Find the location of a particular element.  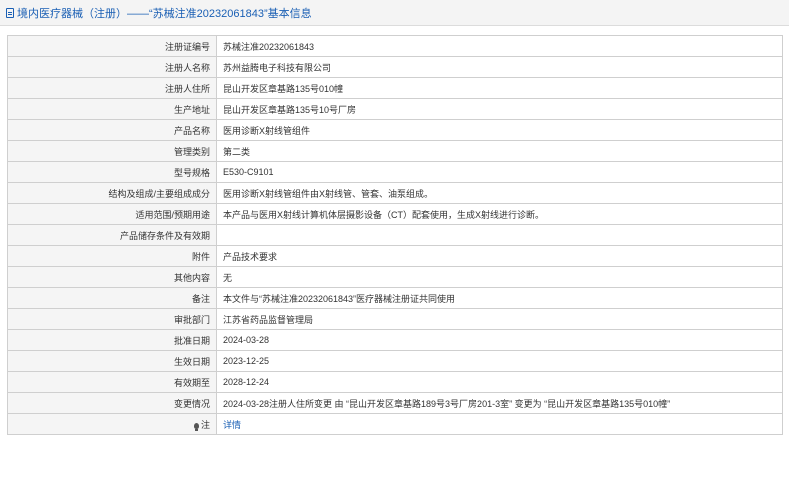

row-label: 生产地址 is located at coordinates (112, 109).